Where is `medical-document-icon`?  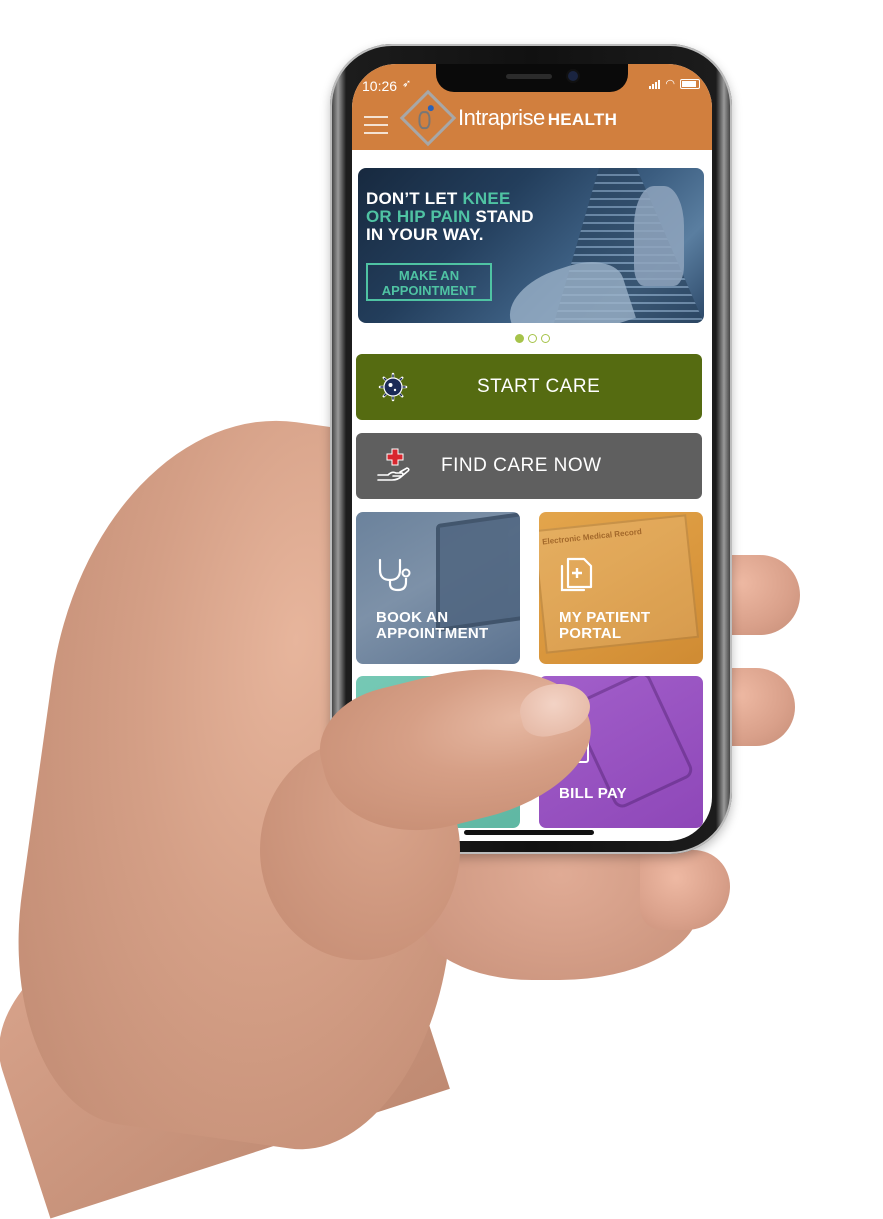
medical-document-icon is located at coordinates (576, 574).